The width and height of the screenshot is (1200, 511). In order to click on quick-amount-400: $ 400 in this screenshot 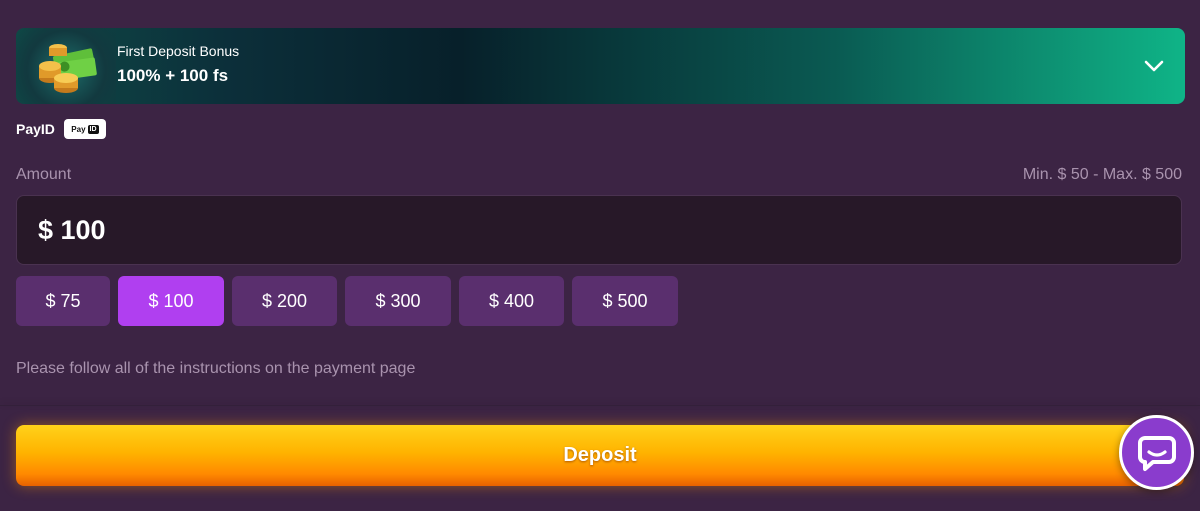, I will do `click(511, 301)`.